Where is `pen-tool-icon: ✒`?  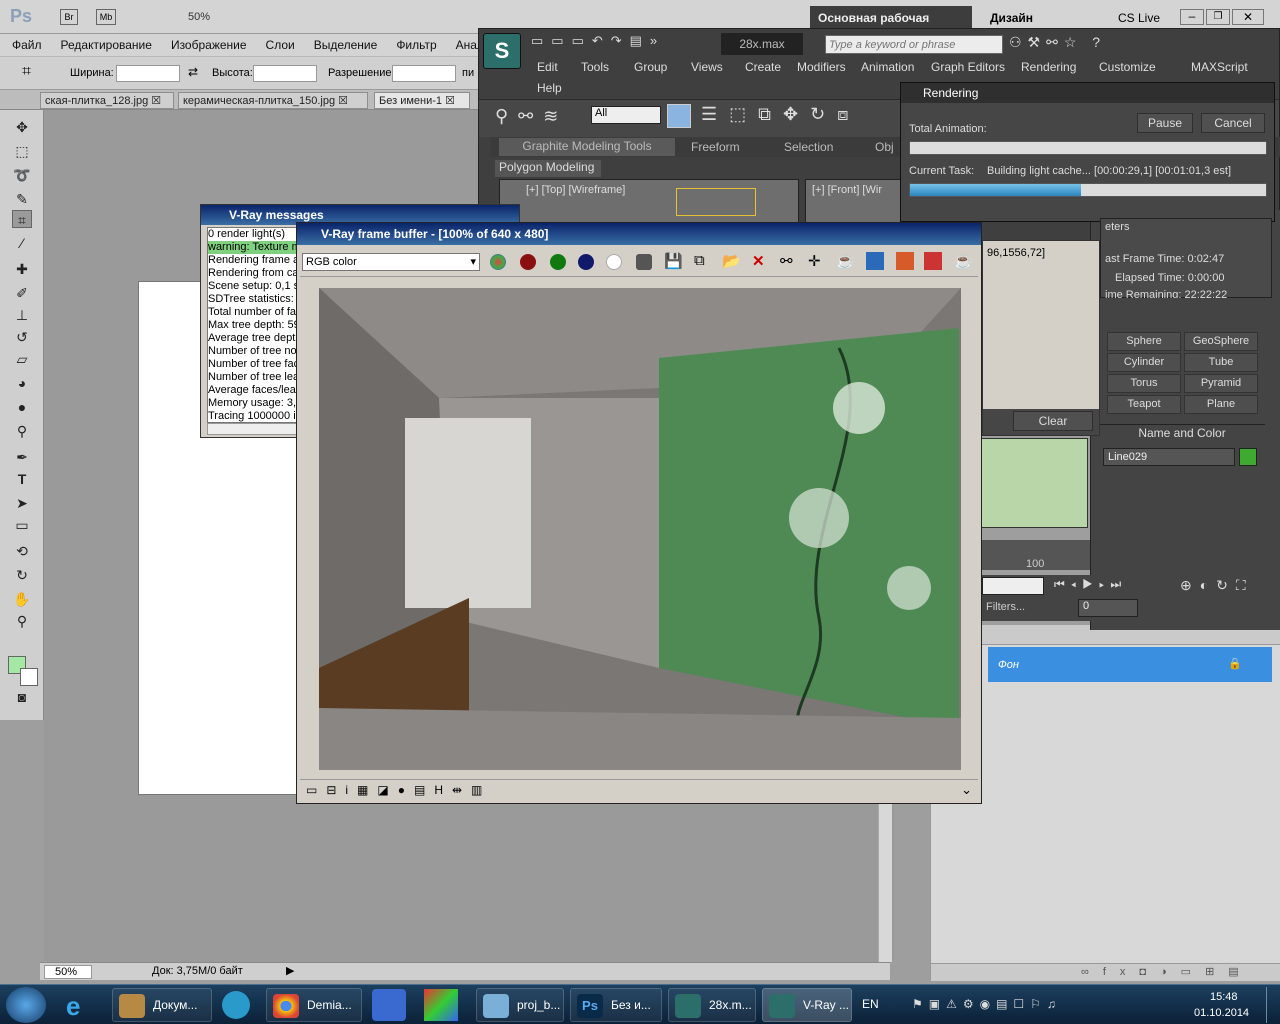
pen-tool-icon: ✒ is located at coordinates (22, 457).